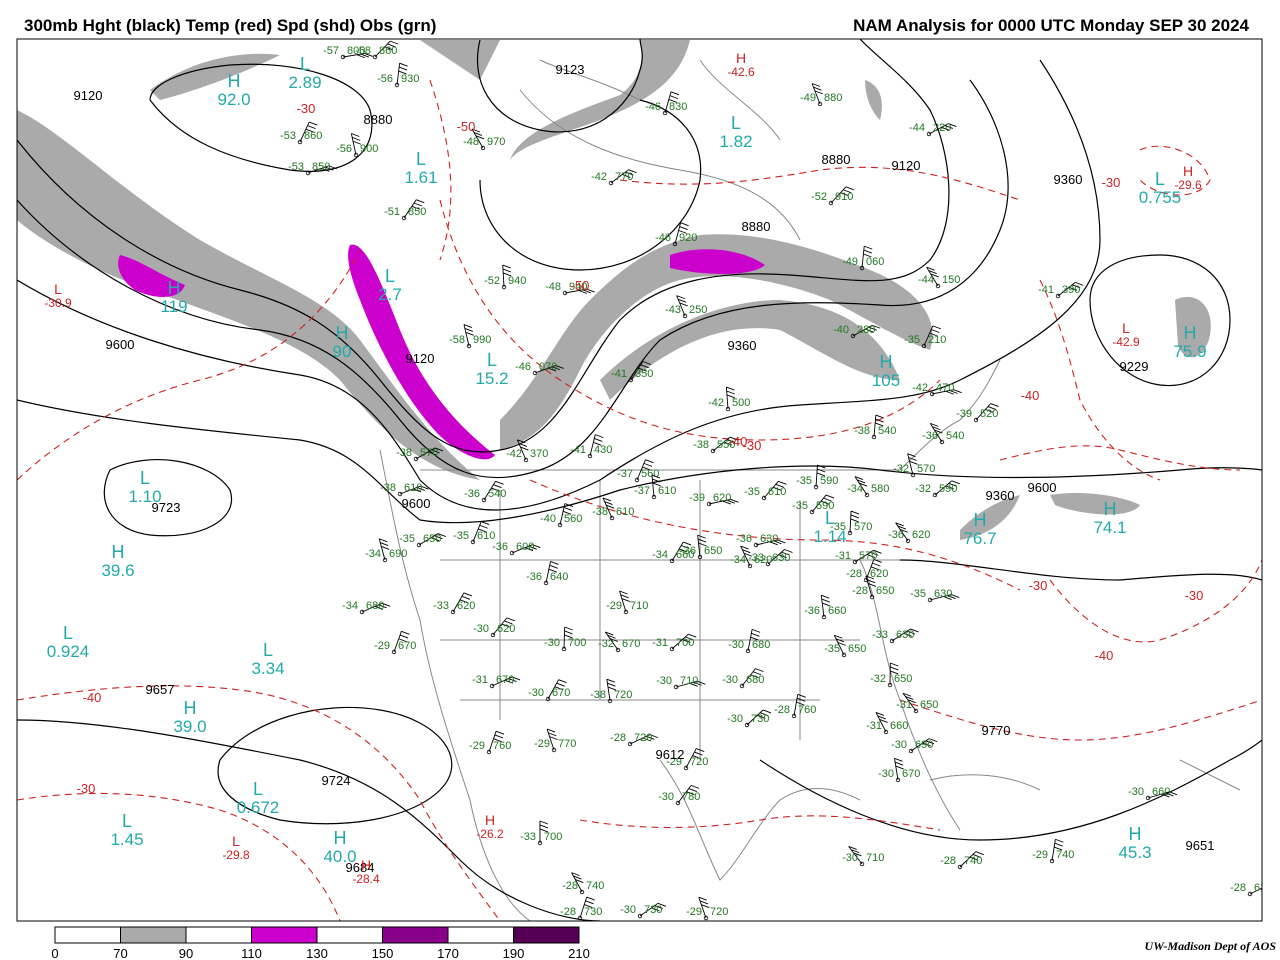 This screenshot has height=960, width=1280. What do you see at coordinates (670, 754) in the screenshot?
I see `height-contour-label: 9612` at bounding box center [670, 754].